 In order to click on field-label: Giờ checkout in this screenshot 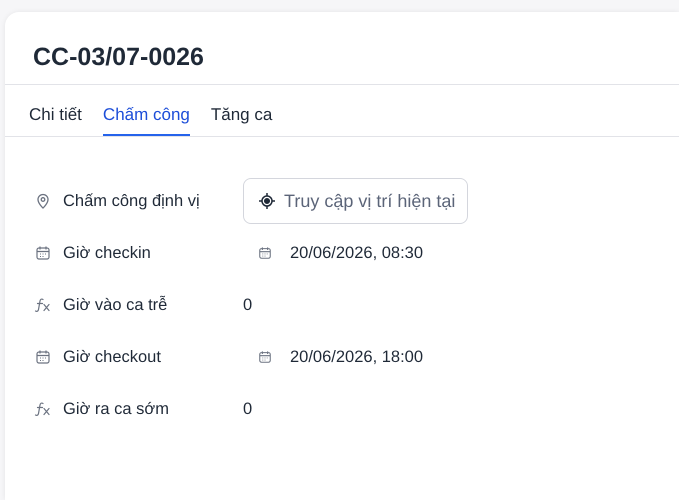, I will do `click(112, 357)`.